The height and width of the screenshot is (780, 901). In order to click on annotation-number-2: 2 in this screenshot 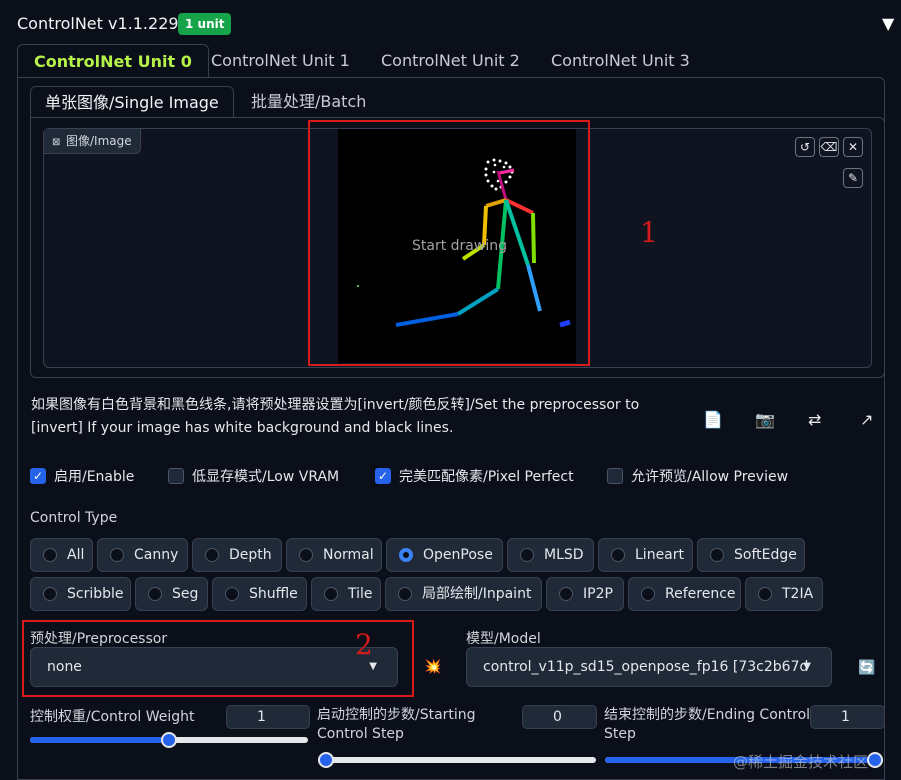, I will do `click(364, 644)`.